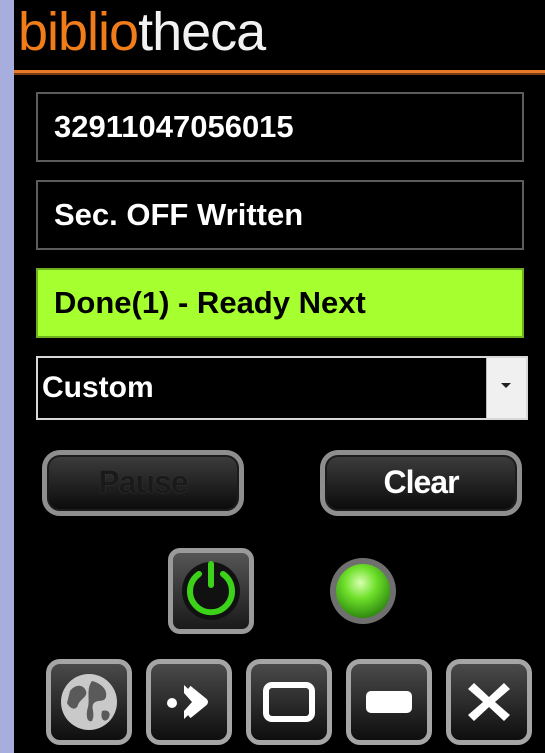 The height and width of the screenshot is (753, 545). Describe the element at coordinates (282, 388) in the screenshot. I see `mode-select: Custom` at that location.